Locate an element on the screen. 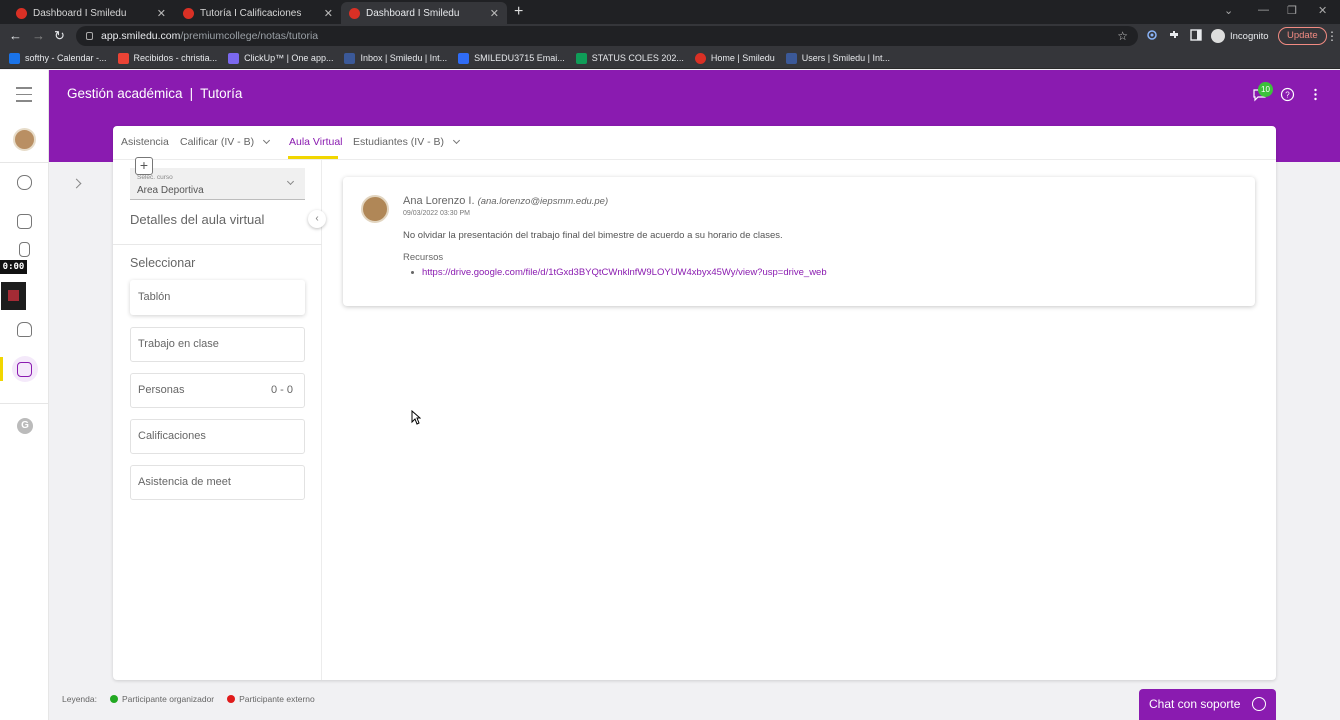 The width and height of the screenshot is (1340, 720). flask-icon is located at coordinates (24, 329).